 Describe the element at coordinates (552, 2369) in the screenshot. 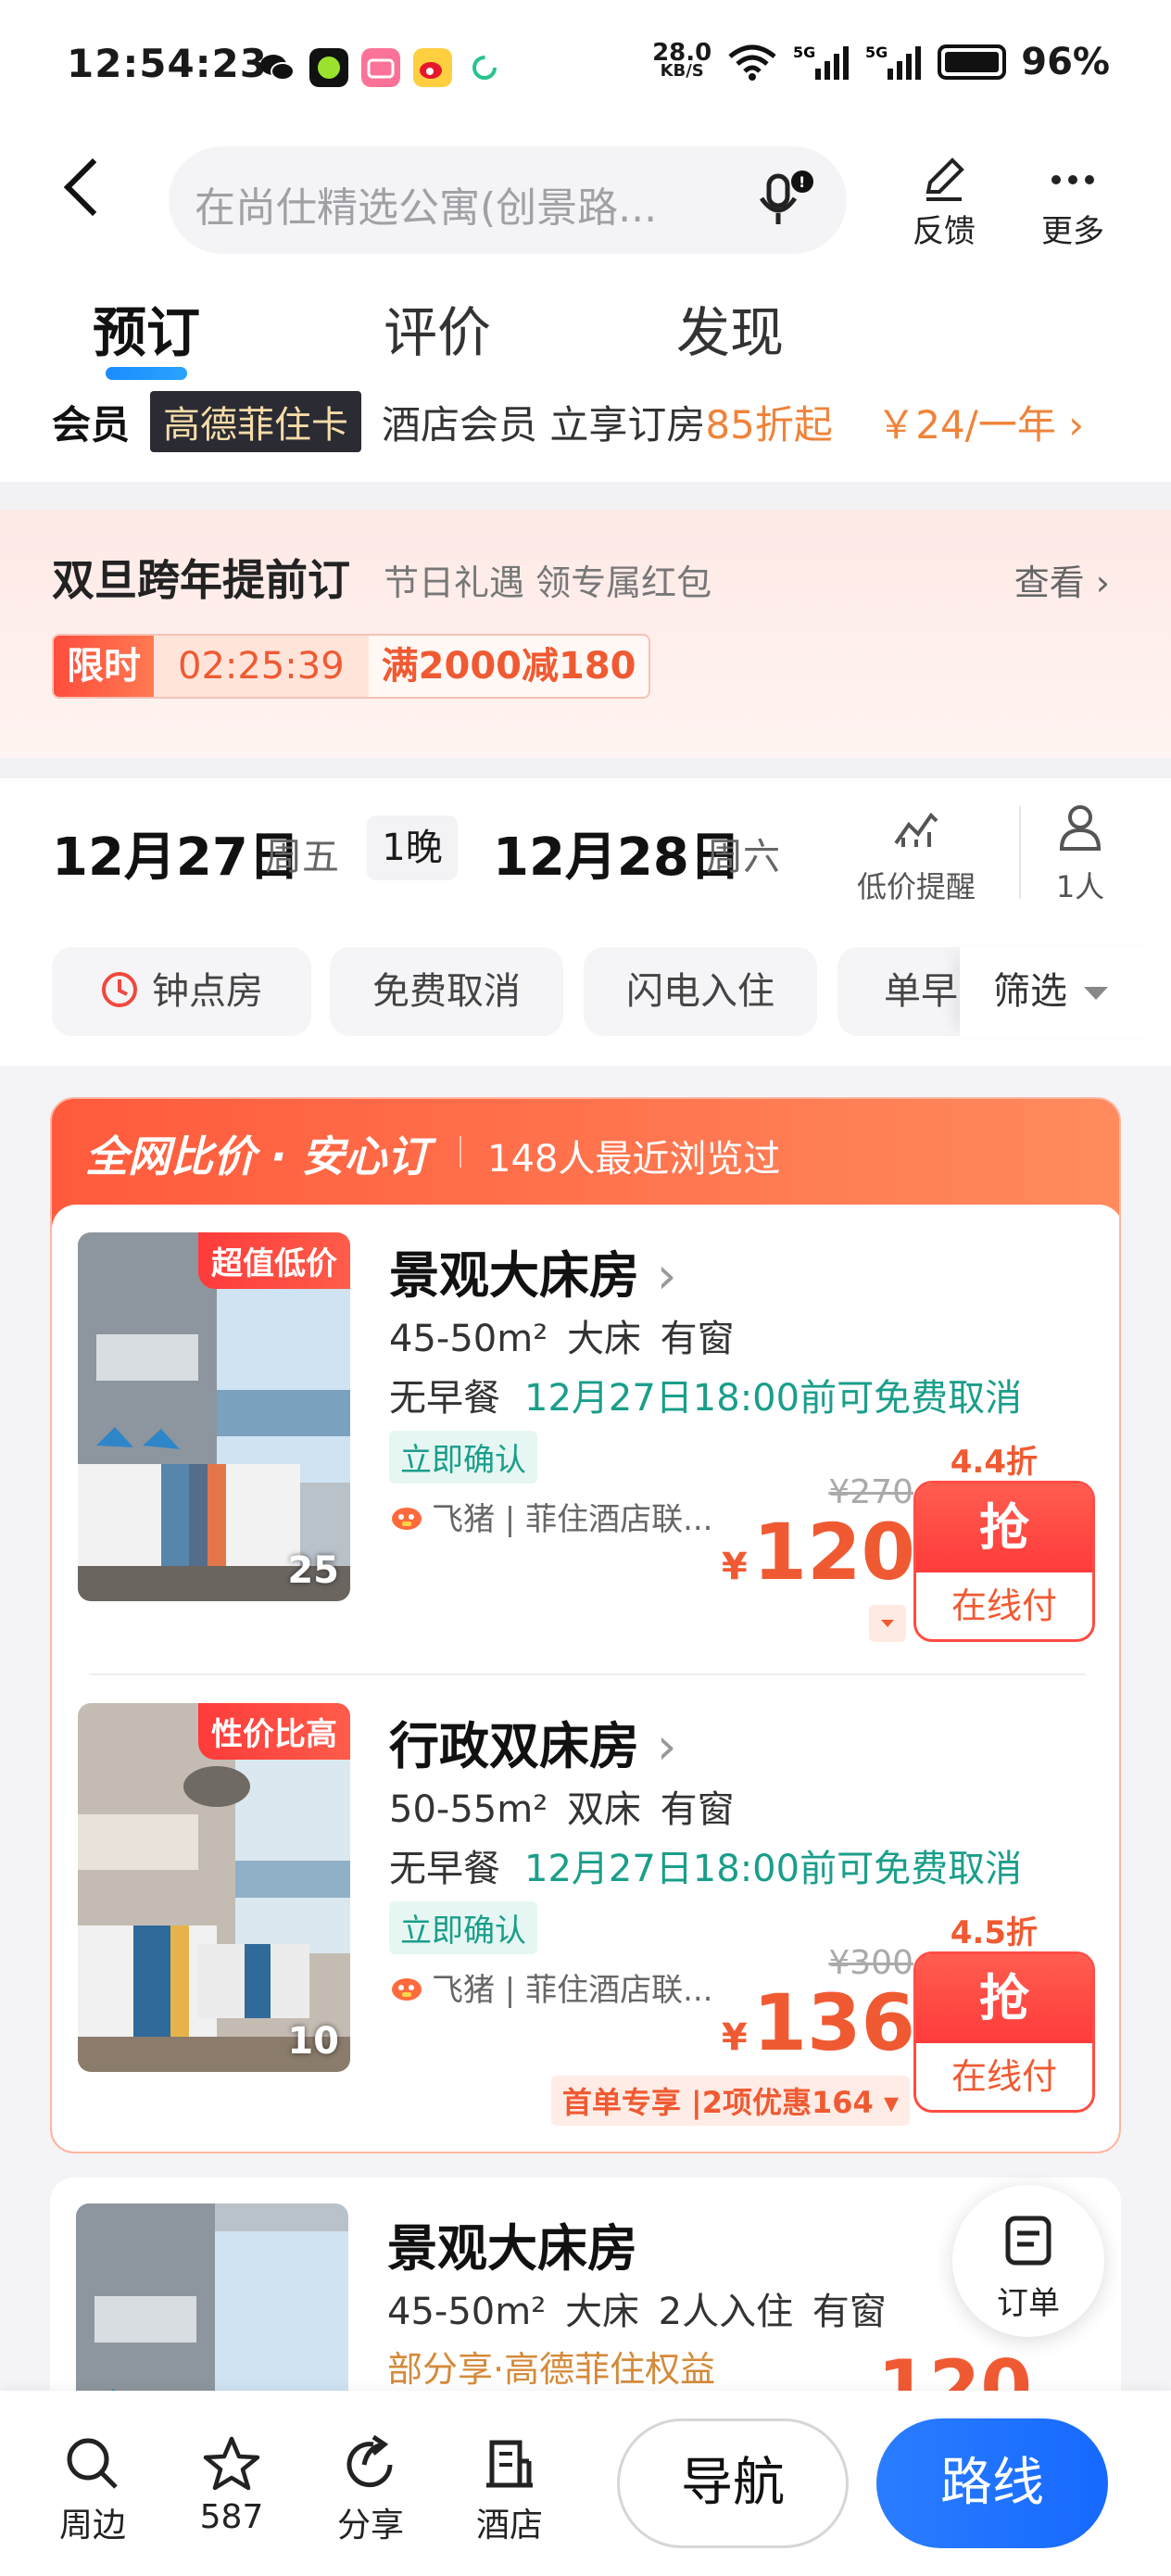

I see `room-benefit: 部分享·高德菲住权益` at that location.